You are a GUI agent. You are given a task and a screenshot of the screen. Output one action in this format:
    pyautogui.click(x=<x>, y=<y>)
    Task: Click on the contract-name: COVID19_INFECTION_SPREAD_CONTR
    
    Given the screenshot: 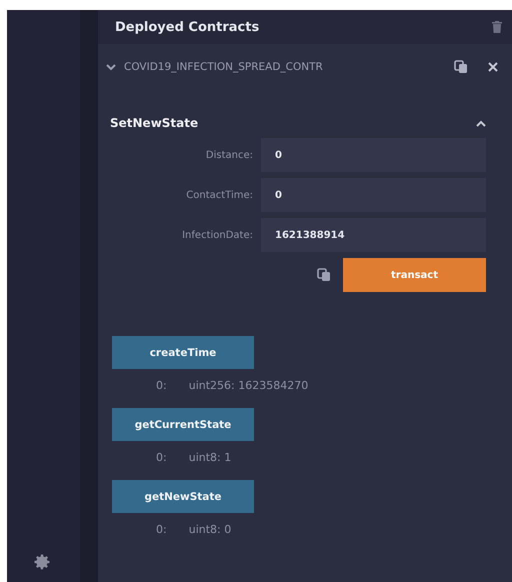 What is the action you would take?
    pyautogui.click(x=224, y=67)
    